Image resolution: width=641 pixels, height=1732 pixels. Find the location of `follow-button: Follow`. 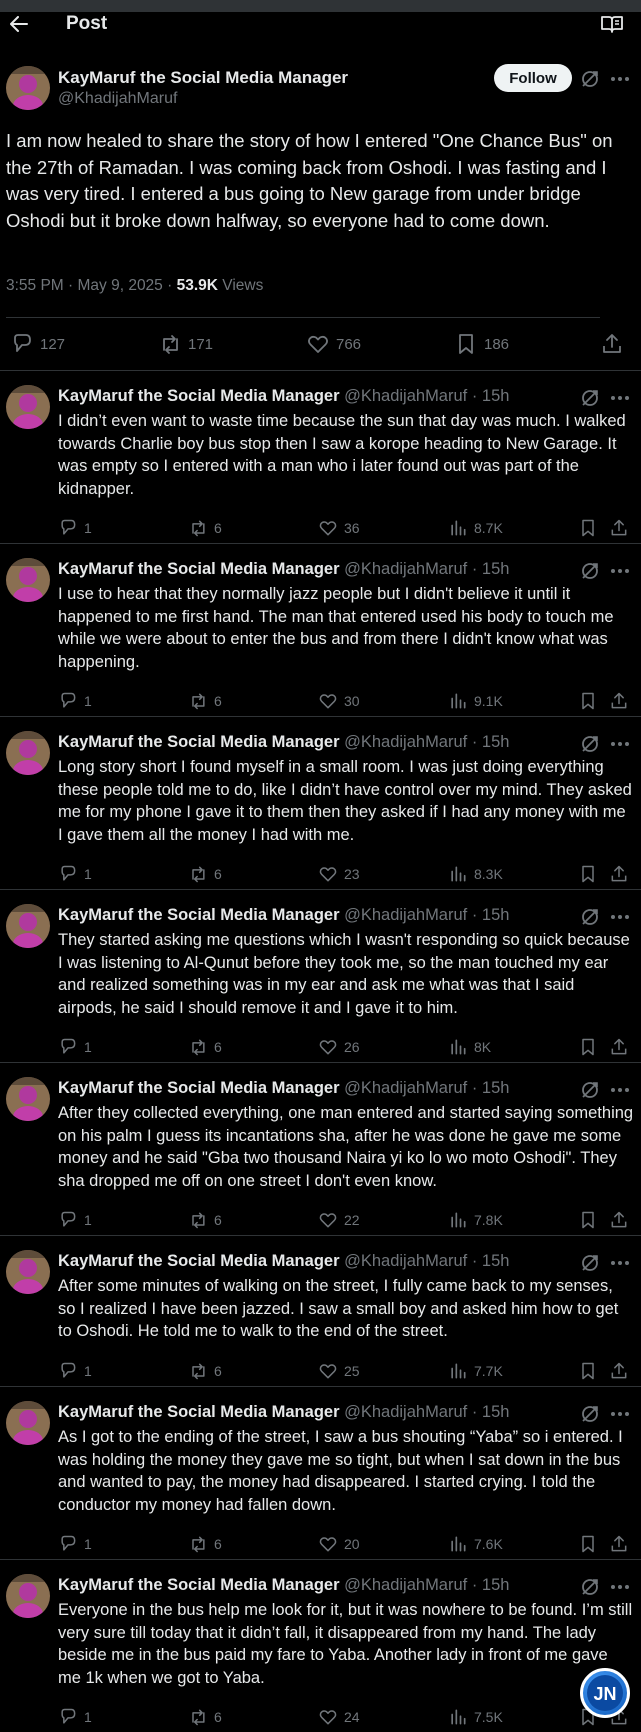

follow-button: Follow is located at coordinates (533, 78).